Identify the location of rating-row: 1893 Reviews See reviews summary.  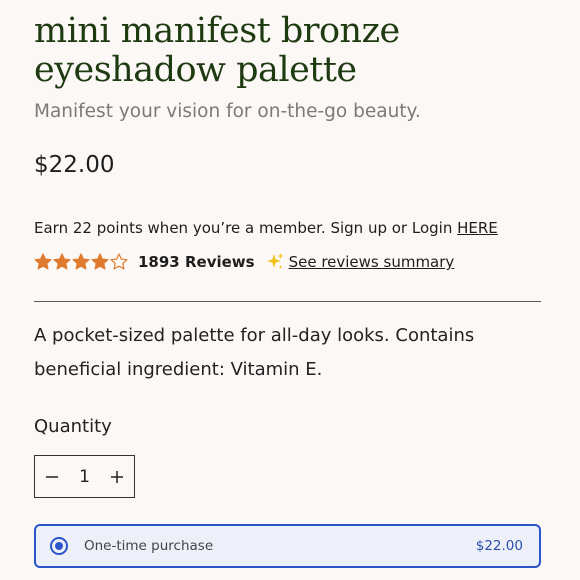
(244, 262).